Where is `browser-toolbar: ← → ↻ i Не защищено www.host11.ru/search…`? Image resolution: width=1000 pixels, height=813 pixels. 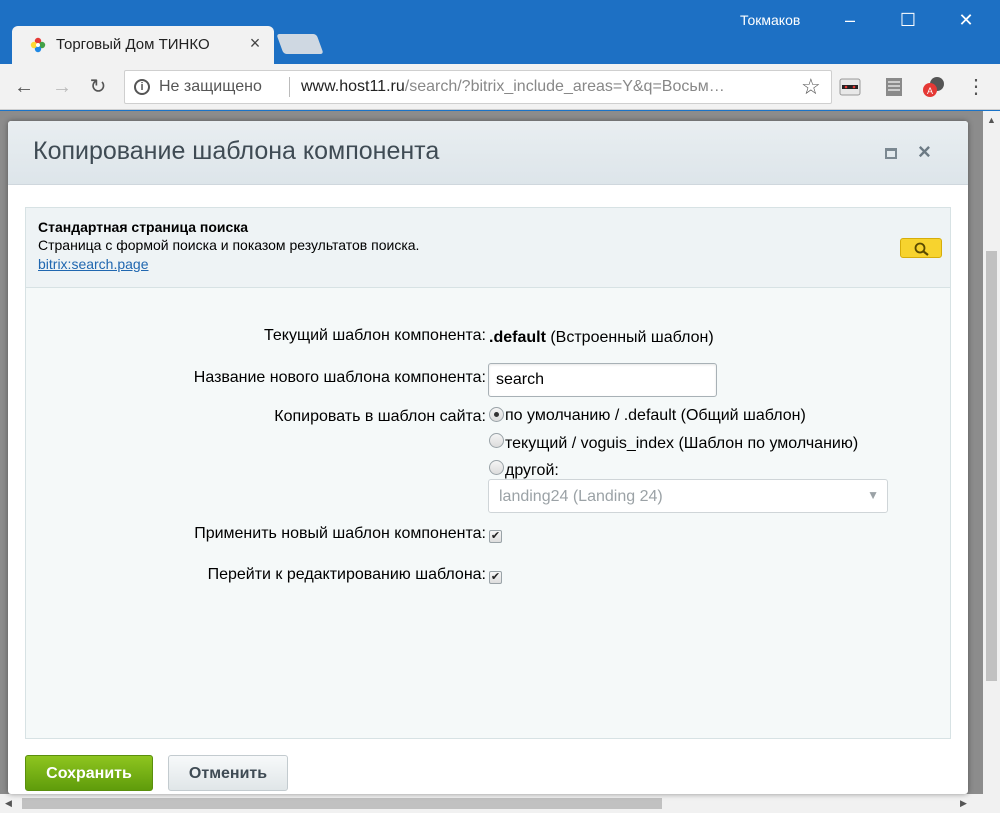
browser-toolbar: ← → ↻ i Не защищено www.host11.ru/search… is located at coordinates (500, 87).